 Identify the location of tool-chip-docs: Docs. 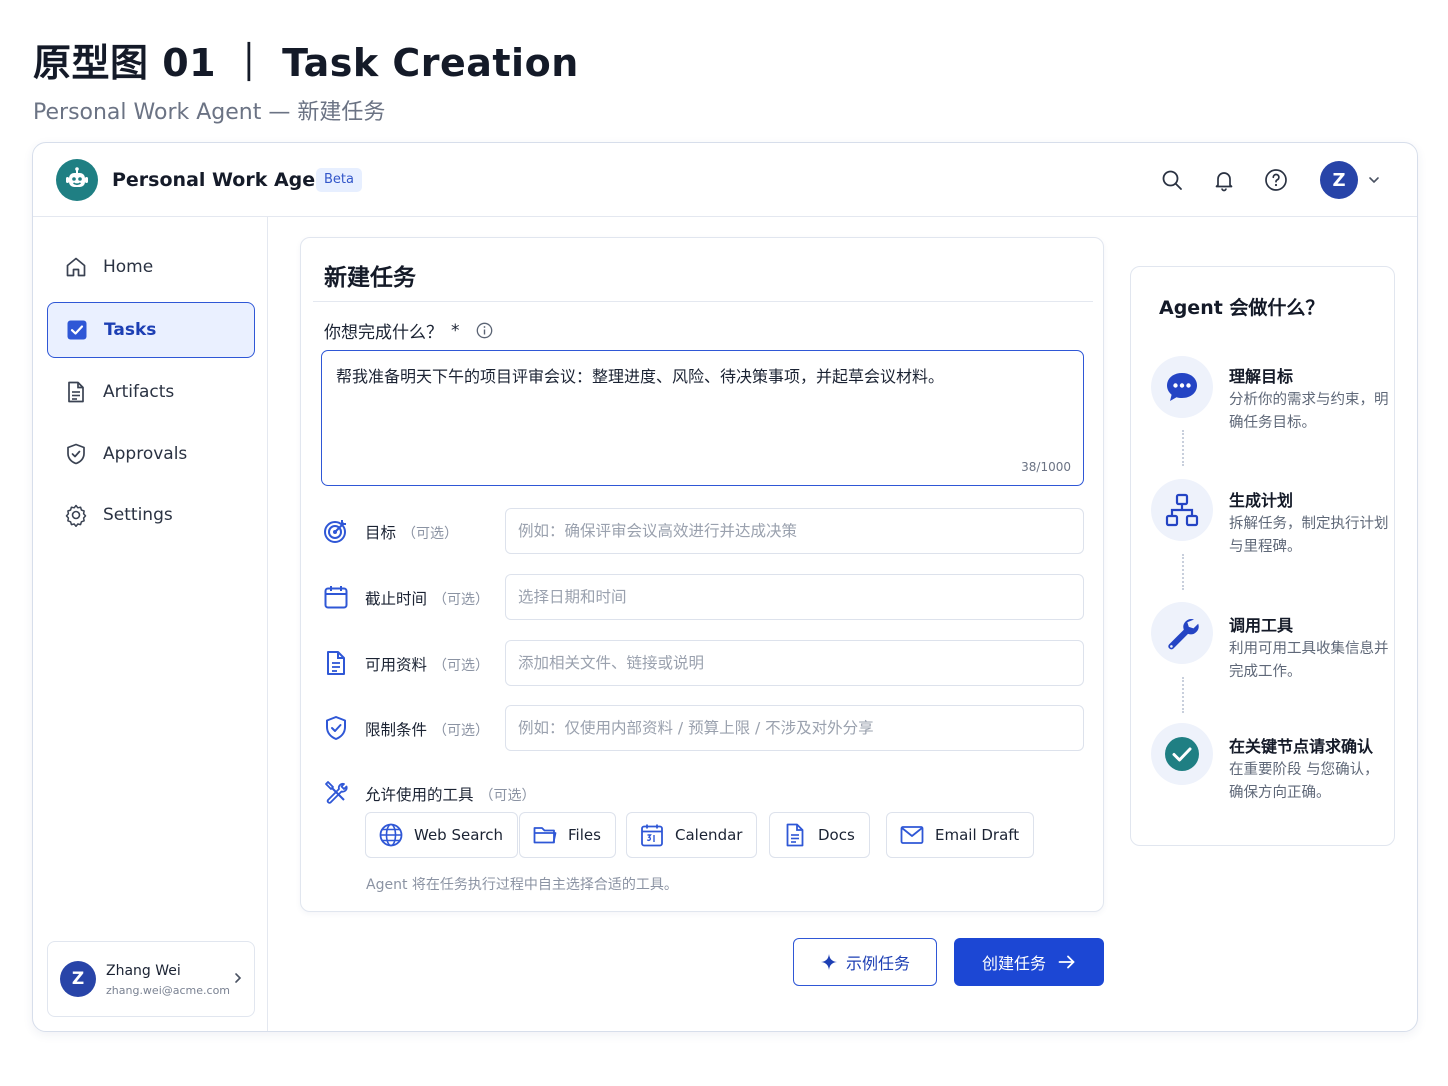
(819, 835).